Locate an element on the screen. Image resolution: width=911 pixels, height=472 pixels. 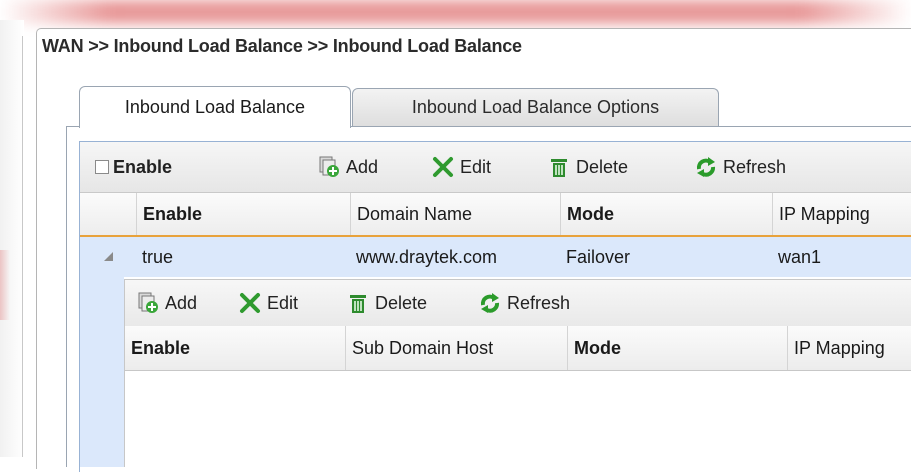
header-spacer is located at coordinates (102, 214).